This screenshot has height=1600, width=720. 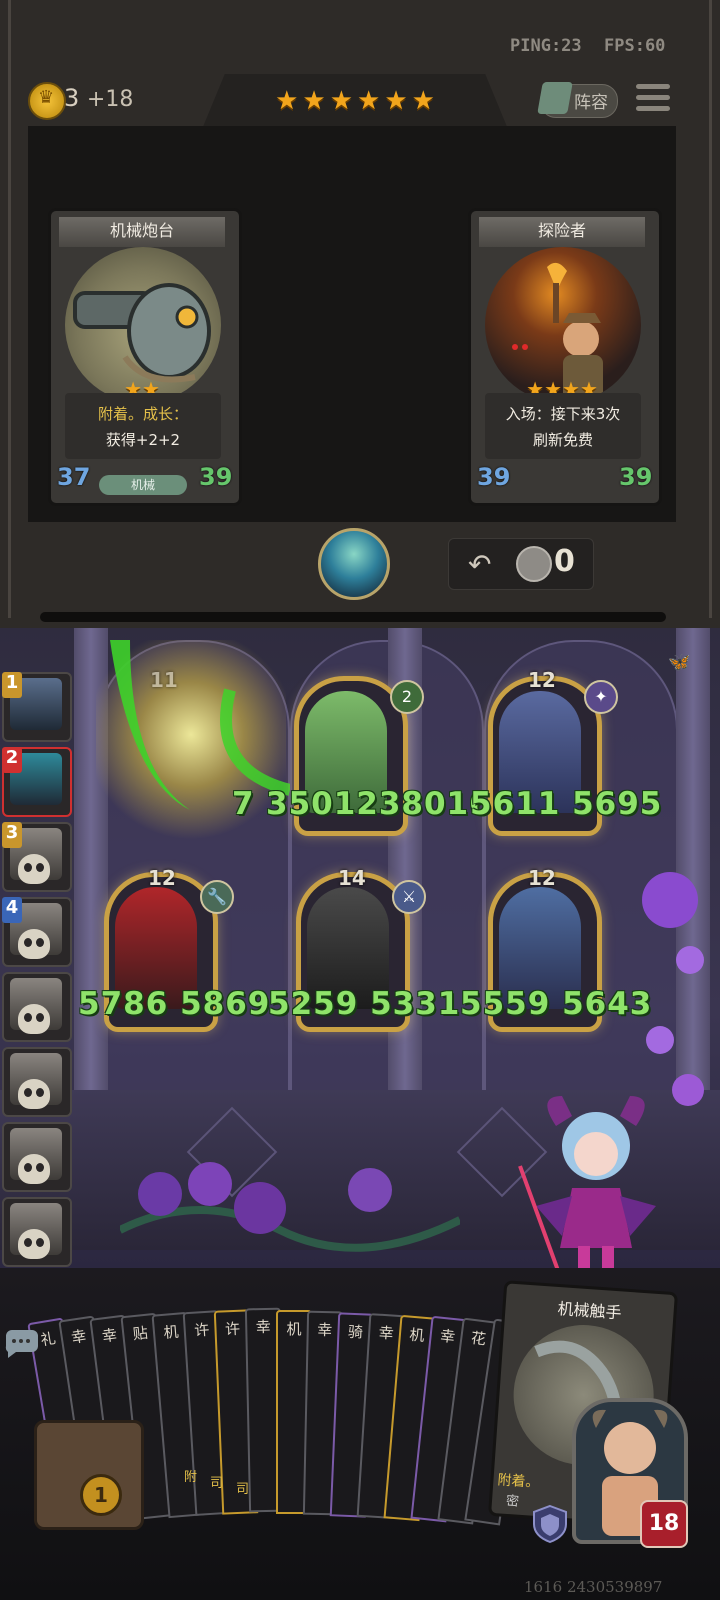 What do you see at coordinates (364, 1004) in the screenshot?
I see `damage-number: 5259 5331` at bounding box center [364, 1004].